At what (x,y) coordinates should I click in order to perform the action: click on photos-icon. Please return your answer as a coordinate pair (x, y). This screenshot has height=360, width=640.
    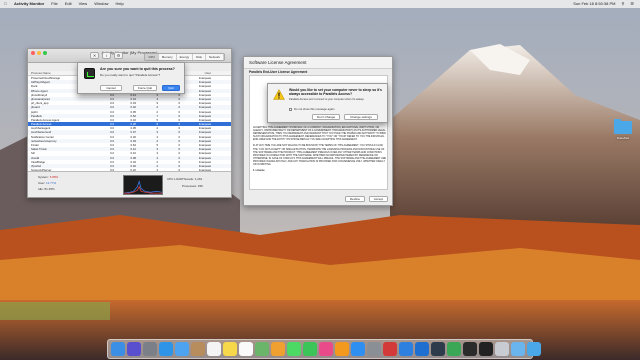
    Looking at the image, I should click on (278, 349).